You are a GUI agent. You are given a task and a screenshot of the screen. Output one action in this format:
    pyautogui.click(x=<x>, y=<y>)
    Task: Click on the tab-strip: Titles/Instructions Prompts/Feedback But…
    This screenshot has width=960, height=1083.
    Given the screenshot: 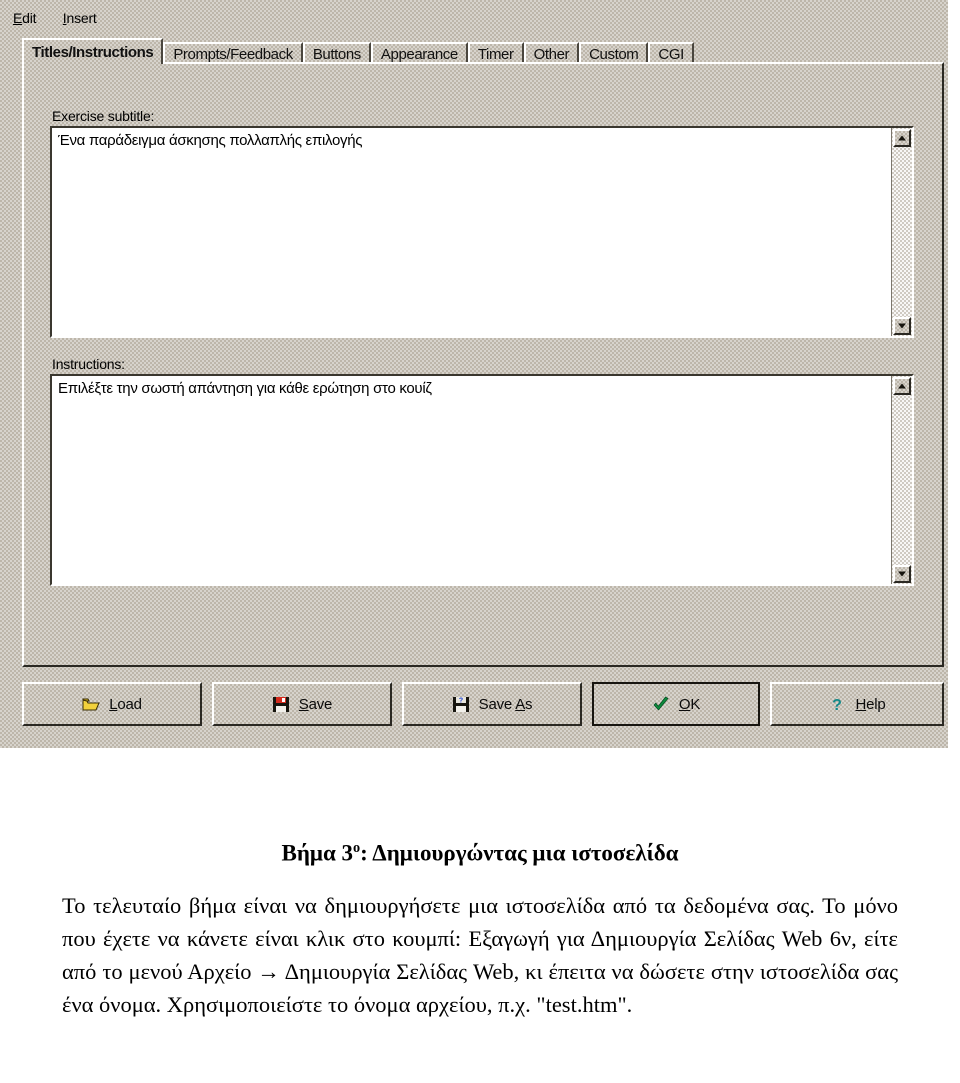 What is the action you would take?
    pyautogui.click(x=483, y=51)
    